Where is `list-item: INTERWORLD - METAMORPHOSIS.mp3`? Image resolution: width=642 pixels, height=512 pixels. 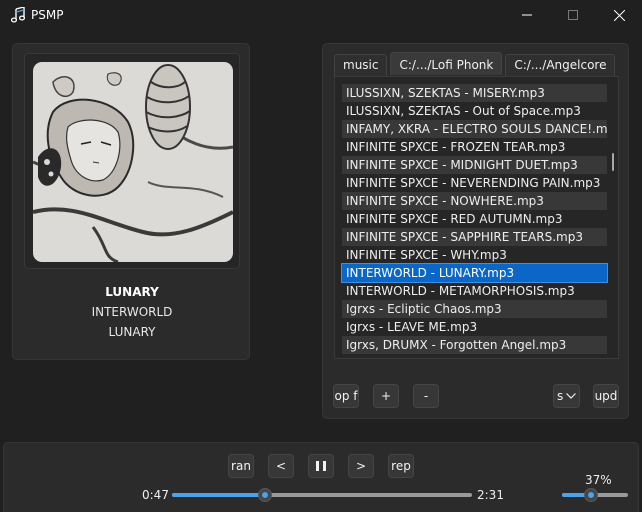 list-item: INTERWORLD - METAMORPHOSIS.mp3 is located at coordinates (474, 291).